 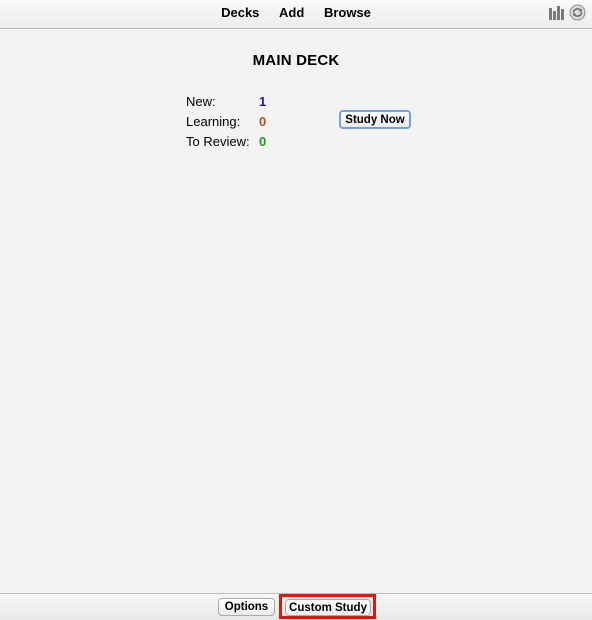 I want to click on stat-row-learning: Learning: 0, so click(x=231, y=122).